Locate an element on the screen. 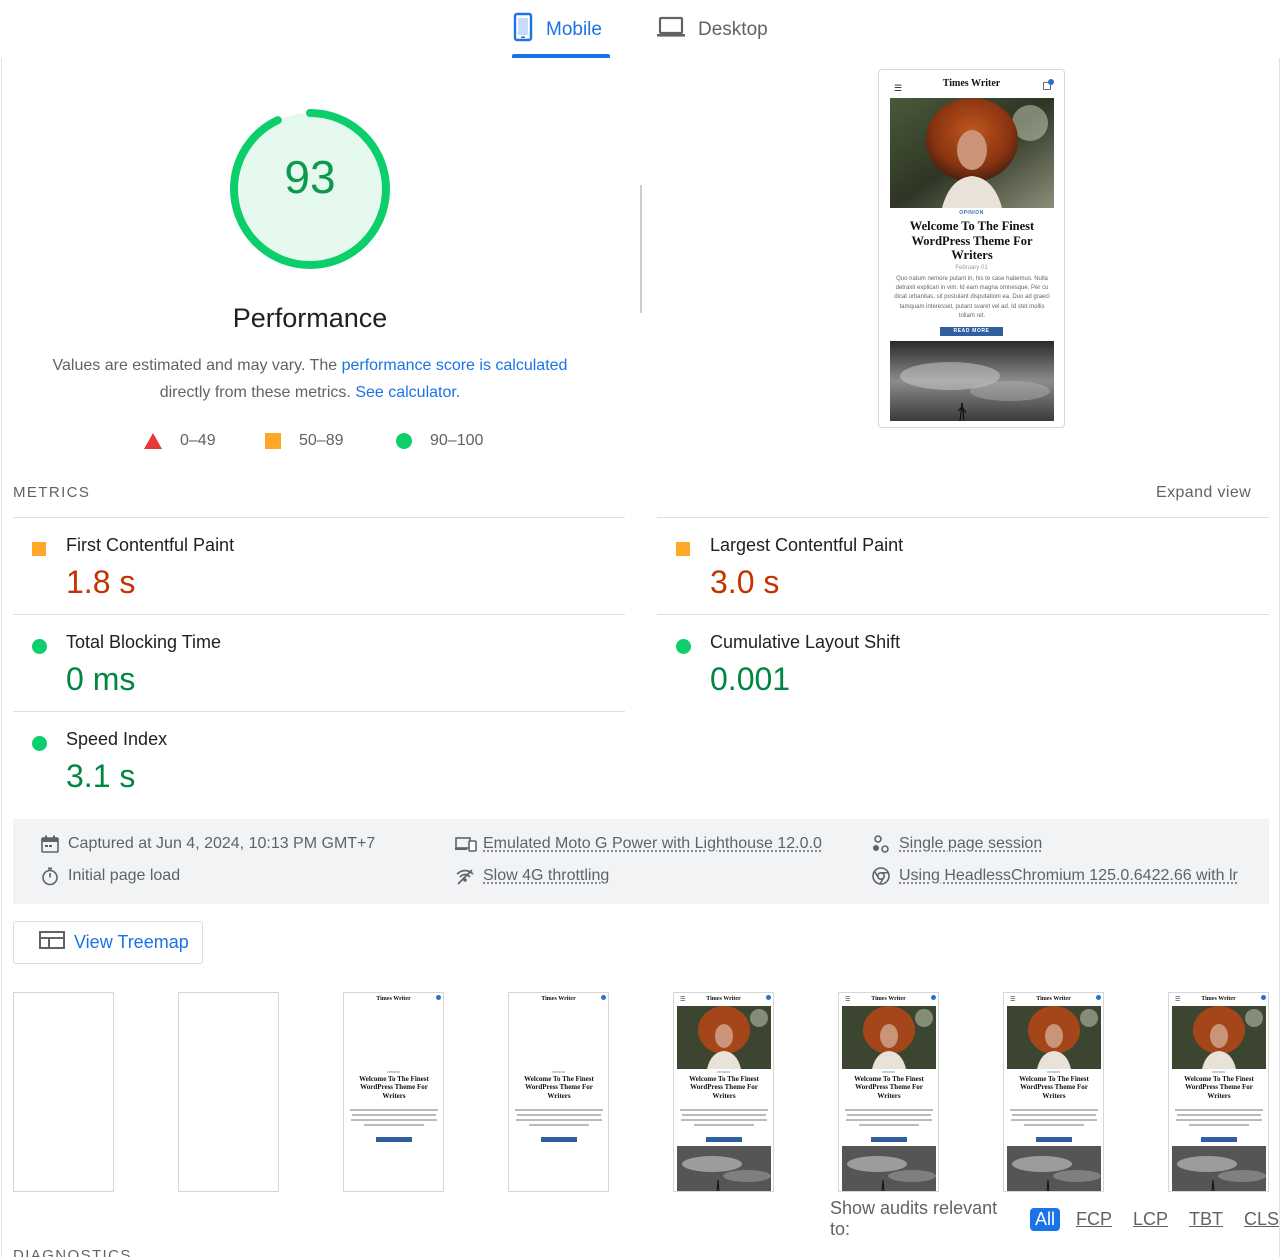  performance-score: 93 is located at coordinates (310, 177).